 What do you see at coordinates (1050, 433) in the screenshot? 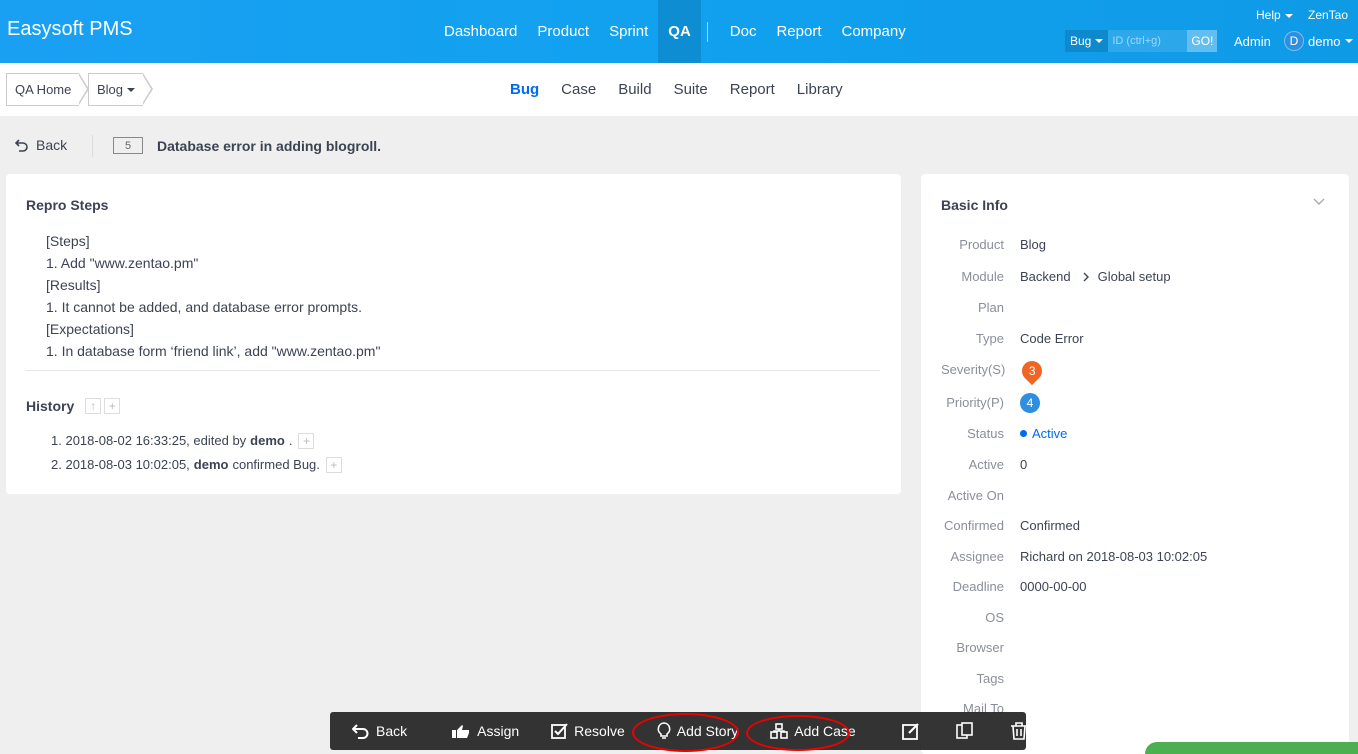
I see `status-badge: Active` at bounding box center [1050, 433].